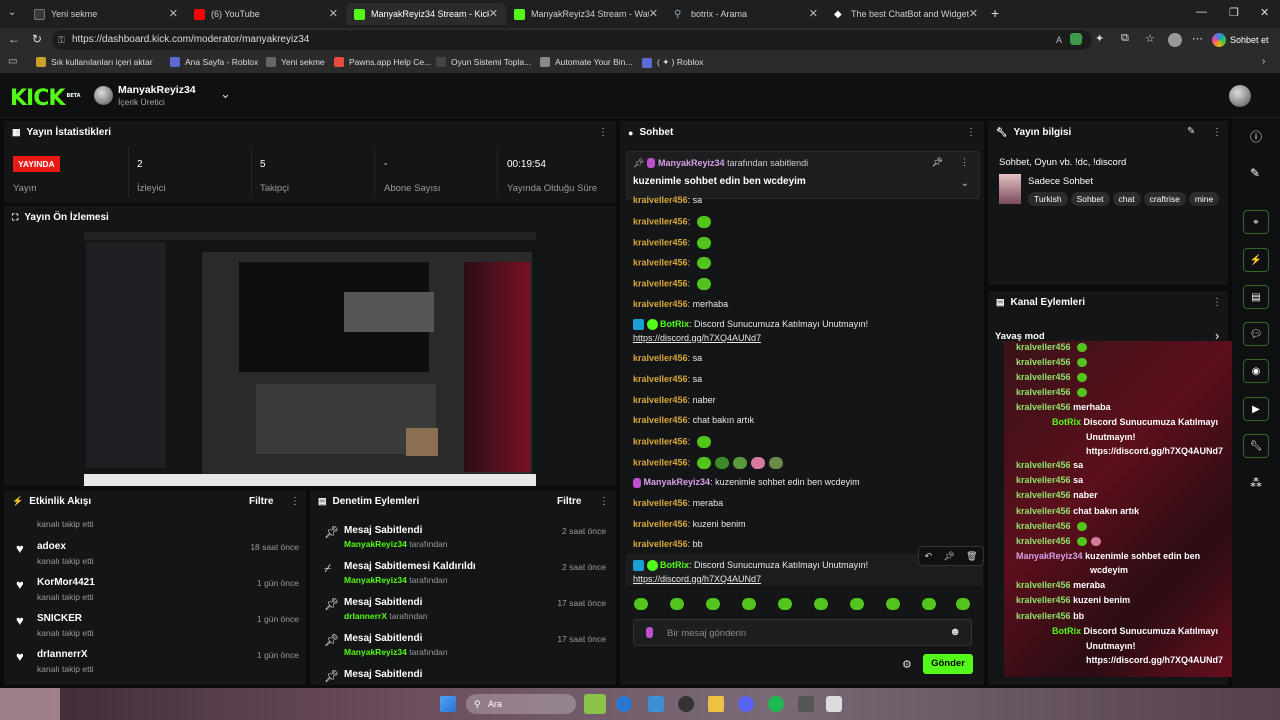 The width and height of the screenshot is (1280, 720). Describe the element at coordinates (656, 704) in the screenshot. I see `vscode-icon` at that location.